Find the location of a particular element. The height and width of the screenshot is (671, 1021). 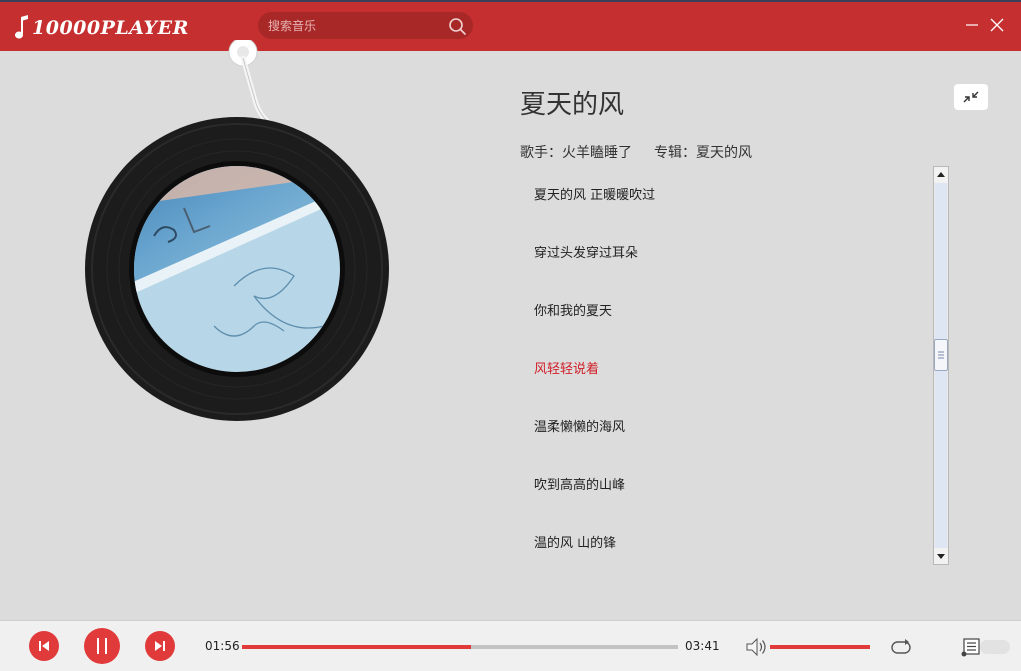

scroll-up-button is located at coordinates (941, 175).